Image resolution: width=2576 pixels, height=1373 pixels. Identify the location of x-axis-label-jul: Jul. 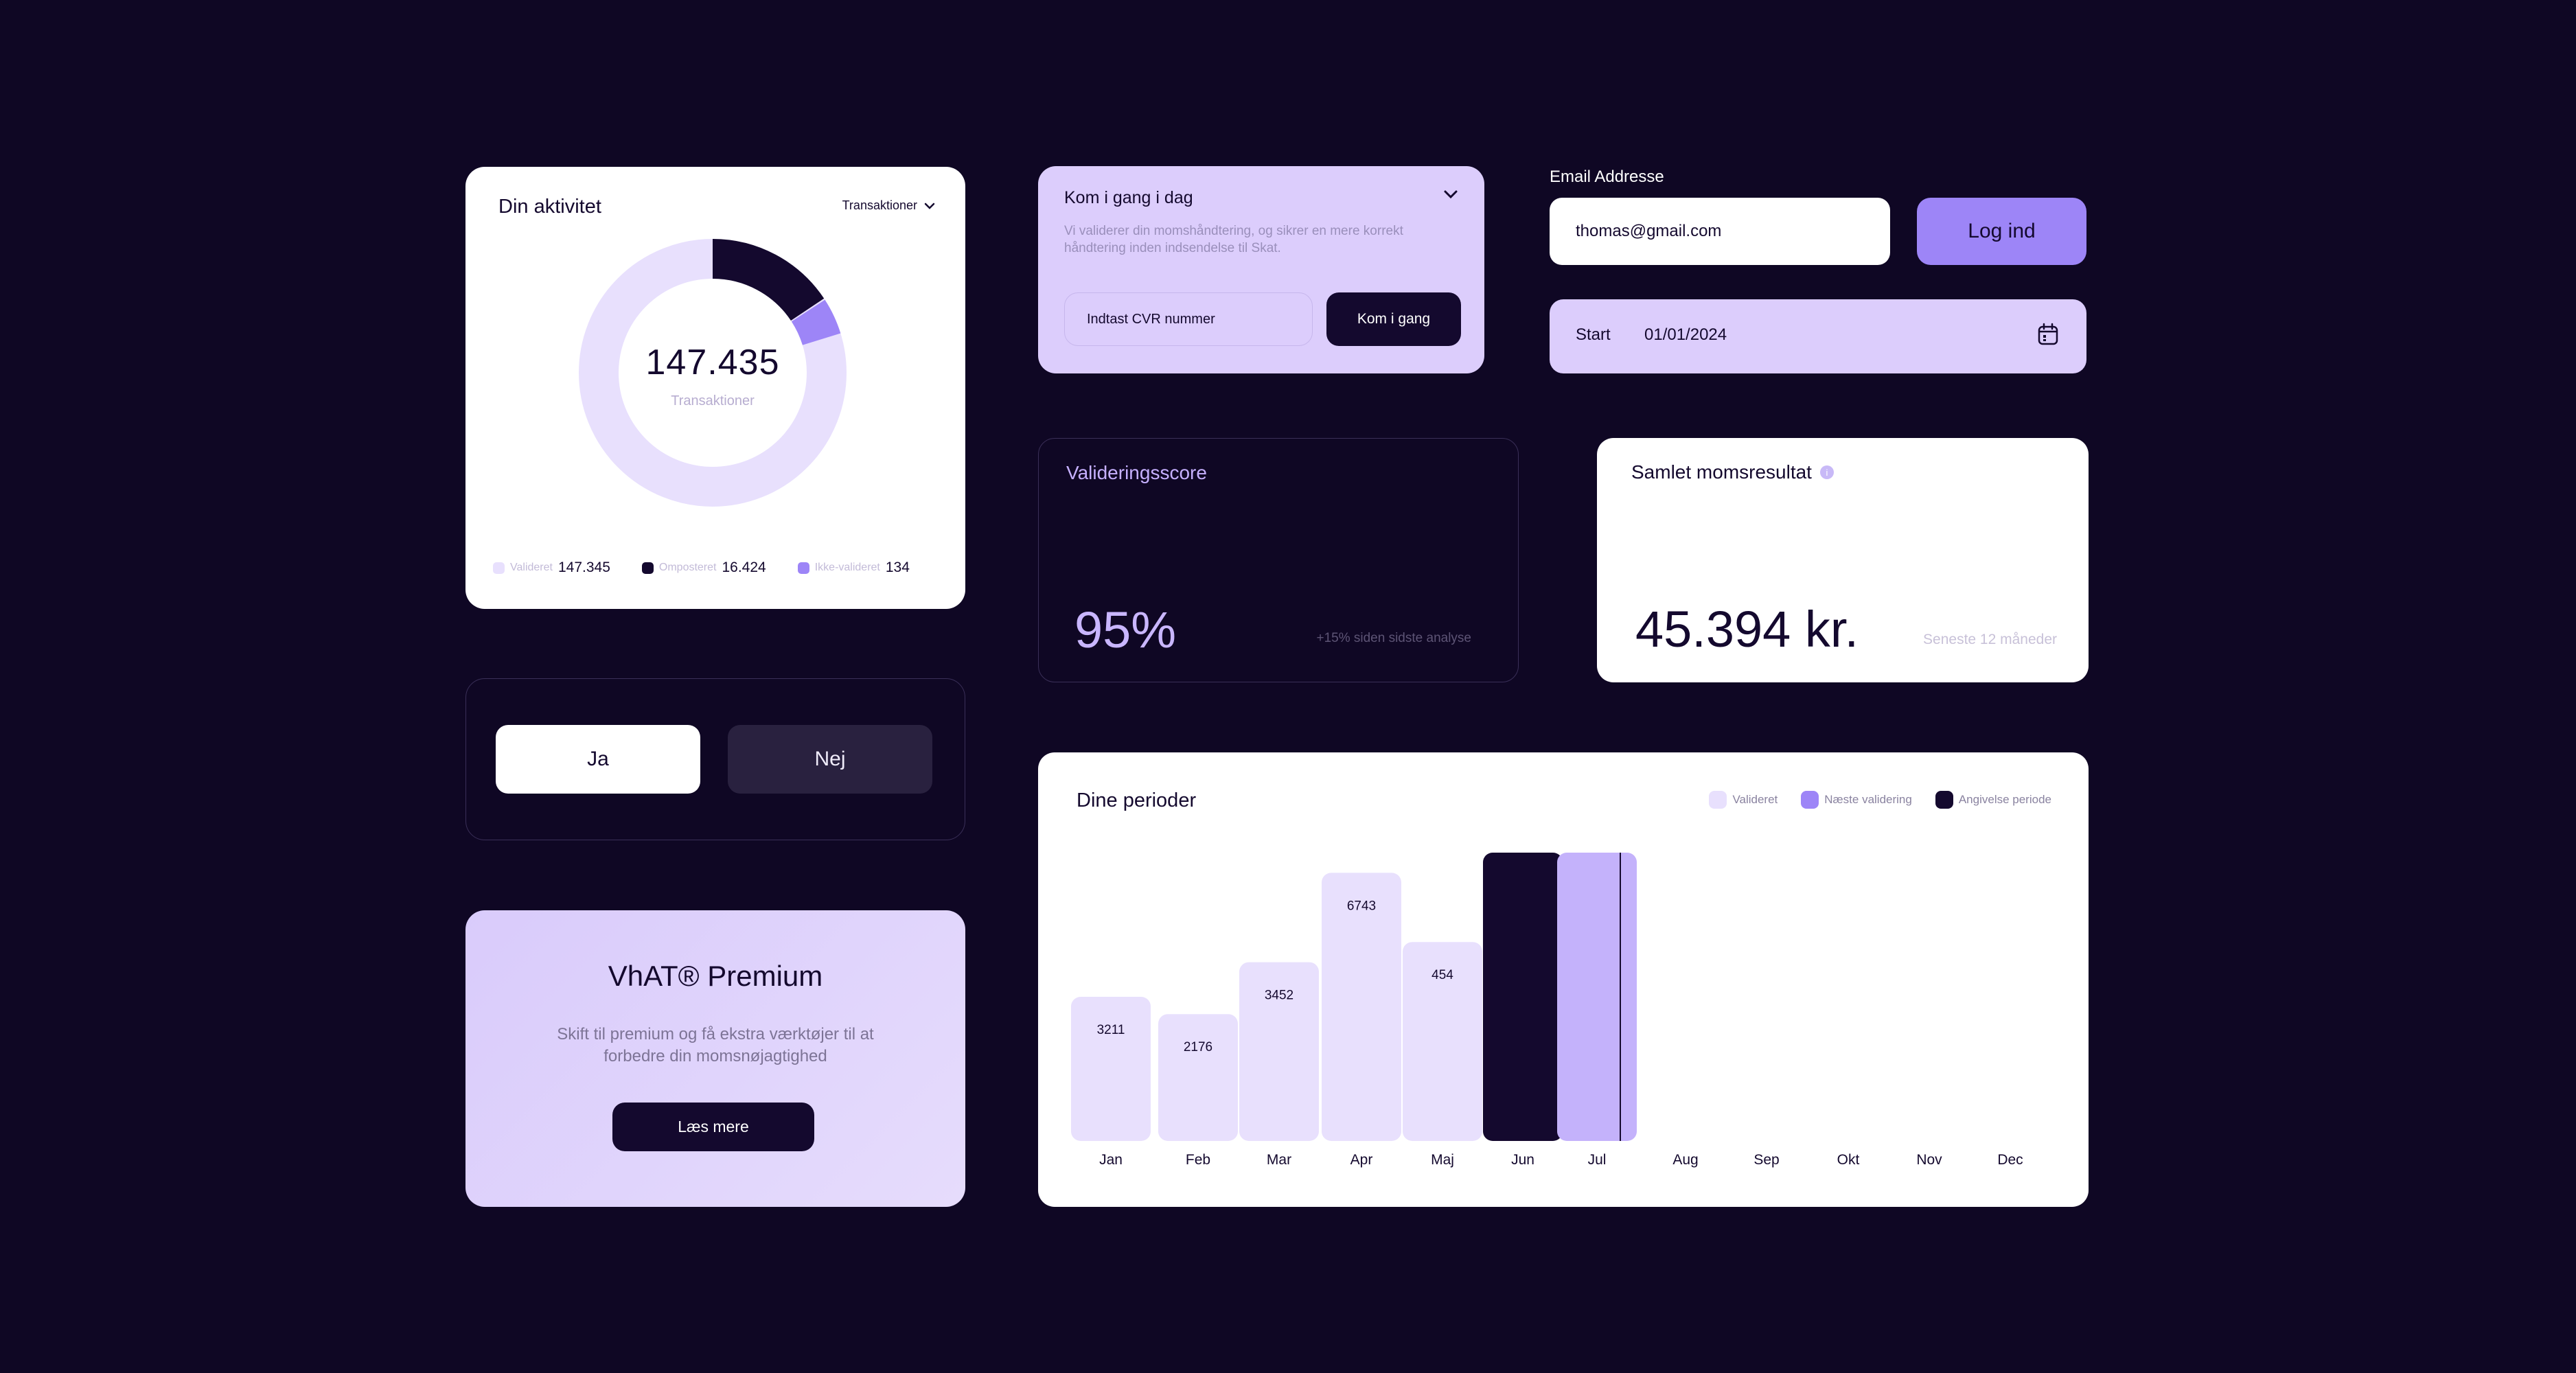
(1597, 1160).